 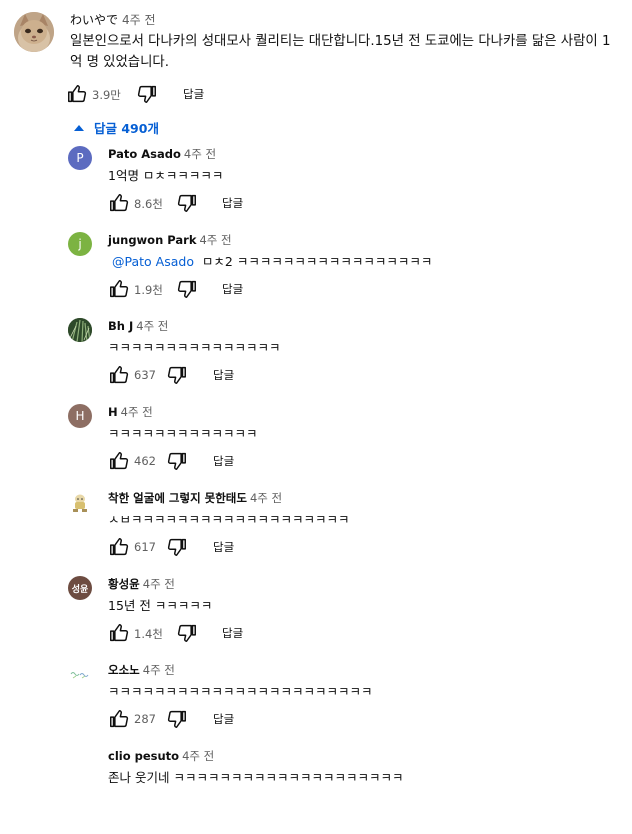 I want to click on reply-meta: 오소노 4주 전, so click(x=141, y=670).